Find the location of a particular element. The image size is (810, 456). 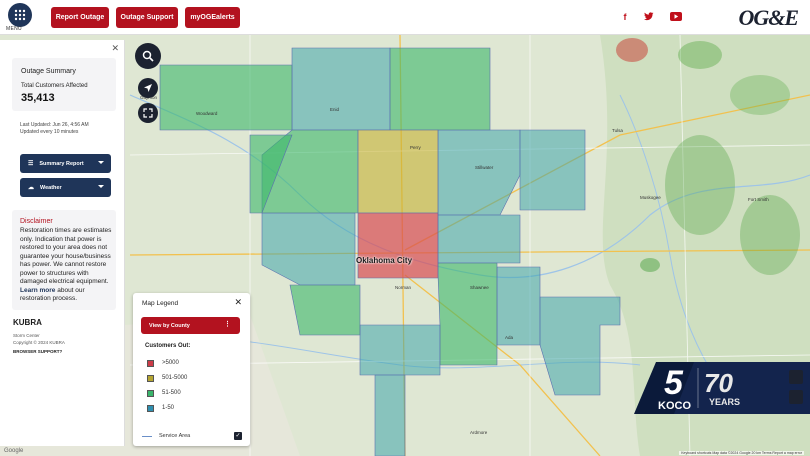

copyright: Copyright © 2024 KUBRA is located at coordinates (39, 342).